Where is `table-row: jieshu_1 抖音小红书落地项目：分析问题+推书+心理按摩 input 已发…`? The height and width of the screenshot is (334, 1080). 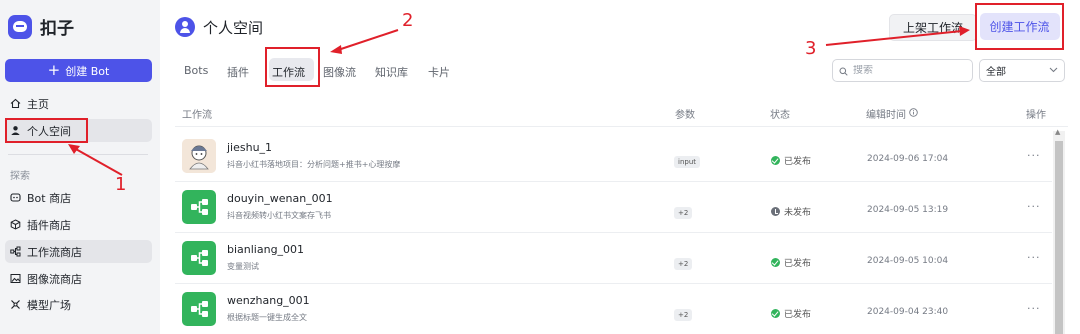
table-row: jieshu_1 抖音小红书落地项目：分析问题+推书+心理按摩 input 已发… is located at coordinates (613, 156).